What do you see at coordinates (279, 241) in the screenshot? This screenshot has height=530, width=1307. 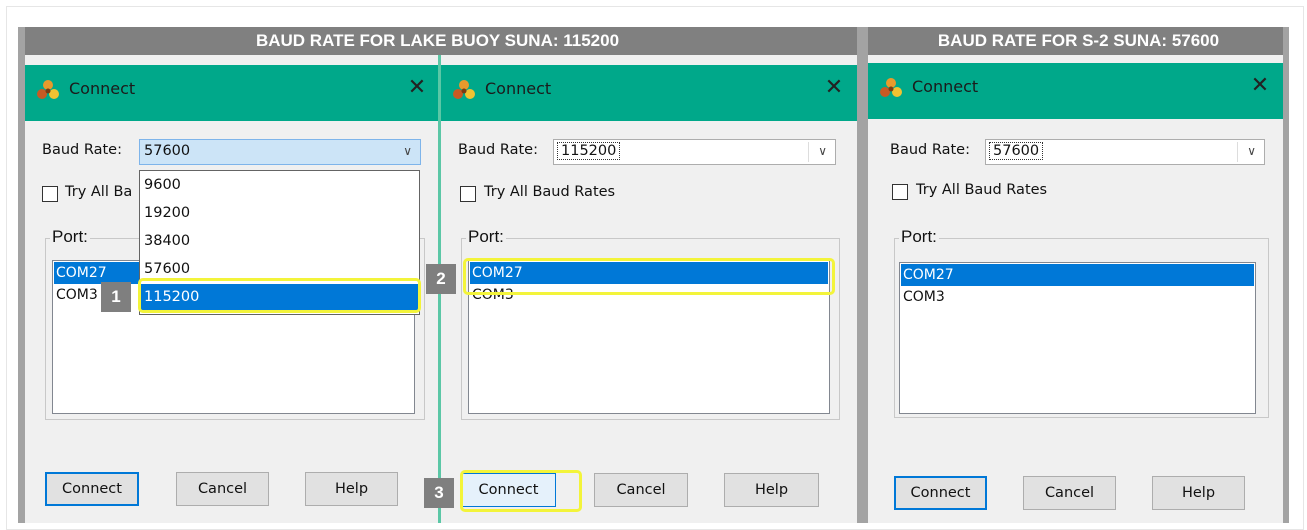 I see `baud-option-38400: 38400` at bounding box center [279, 241].